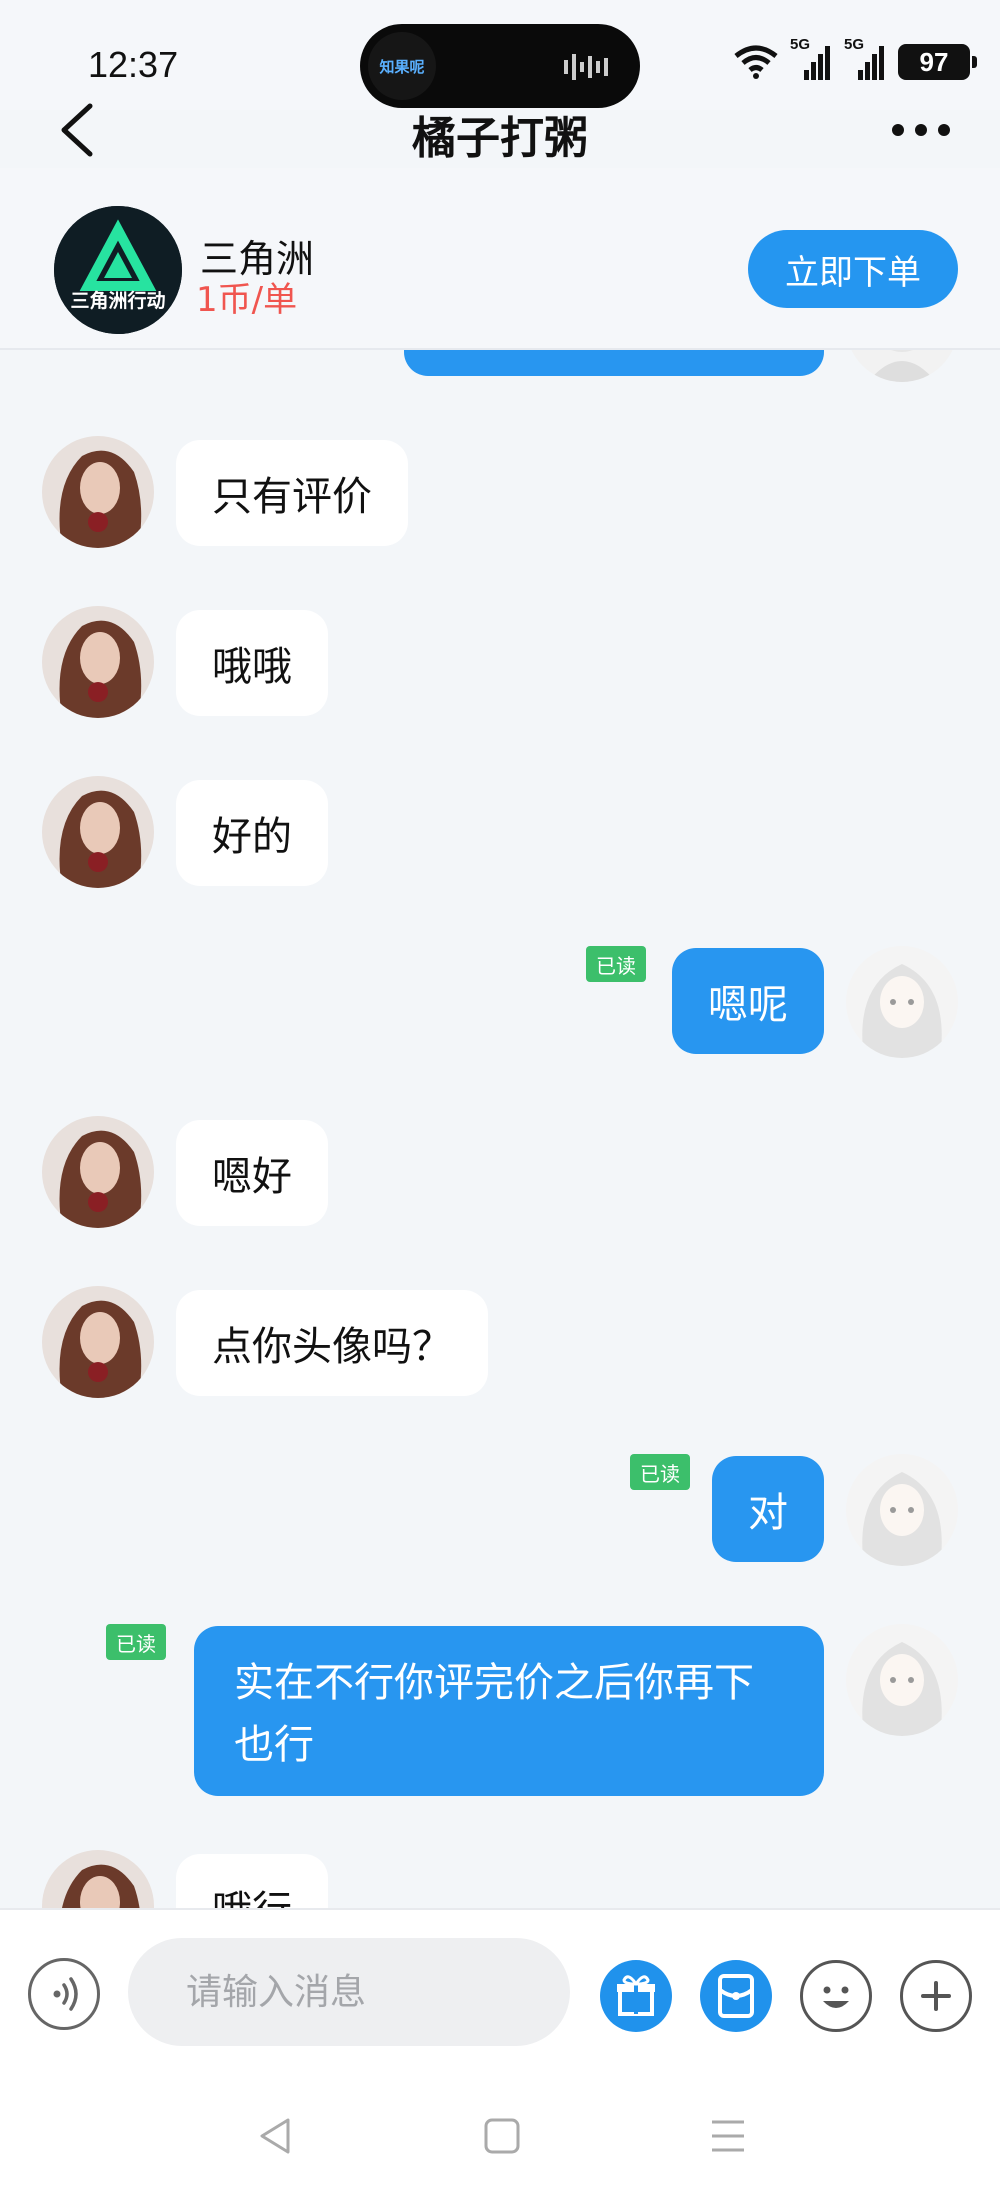 This screenshot has height=2197, width=1000. I want to click on message-row: 嗯好, so click(500, 1172).